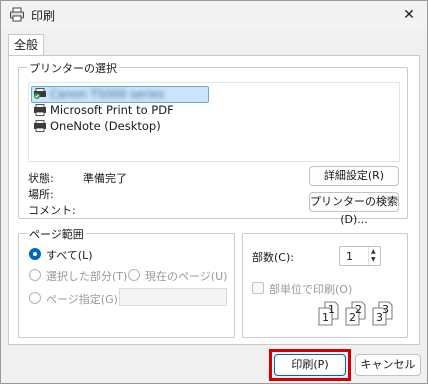  Describe the element at coordinates (354, 176) in the screenshot. I see `preferences-button: 詳細設定(R)` at that location.